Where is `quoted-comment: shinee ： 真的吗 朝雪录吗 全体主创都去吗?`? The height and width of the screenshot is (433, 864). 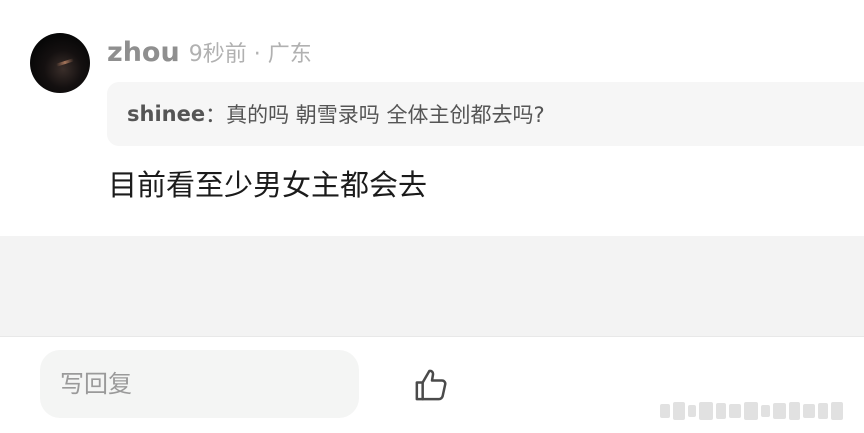 quoted-comment: shinee ： 真的吗 朝雪录吗 全体主创都去吗? is located at coordinates (485, 114).